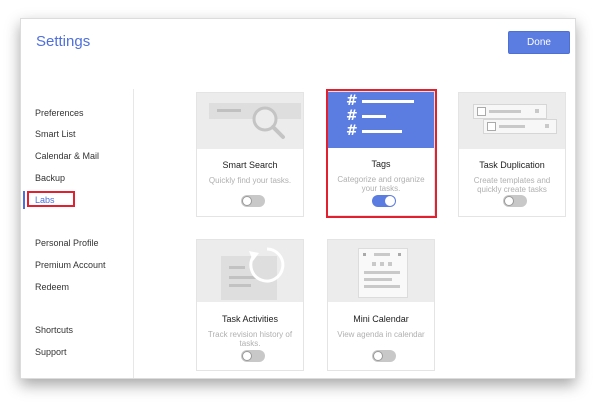 The width and height of the screenshot is (608, 414). What do you see at coordinates (384, 356) in the screenshot?
I see `mini-calendar-toggle` at bounding box center [384, 356].